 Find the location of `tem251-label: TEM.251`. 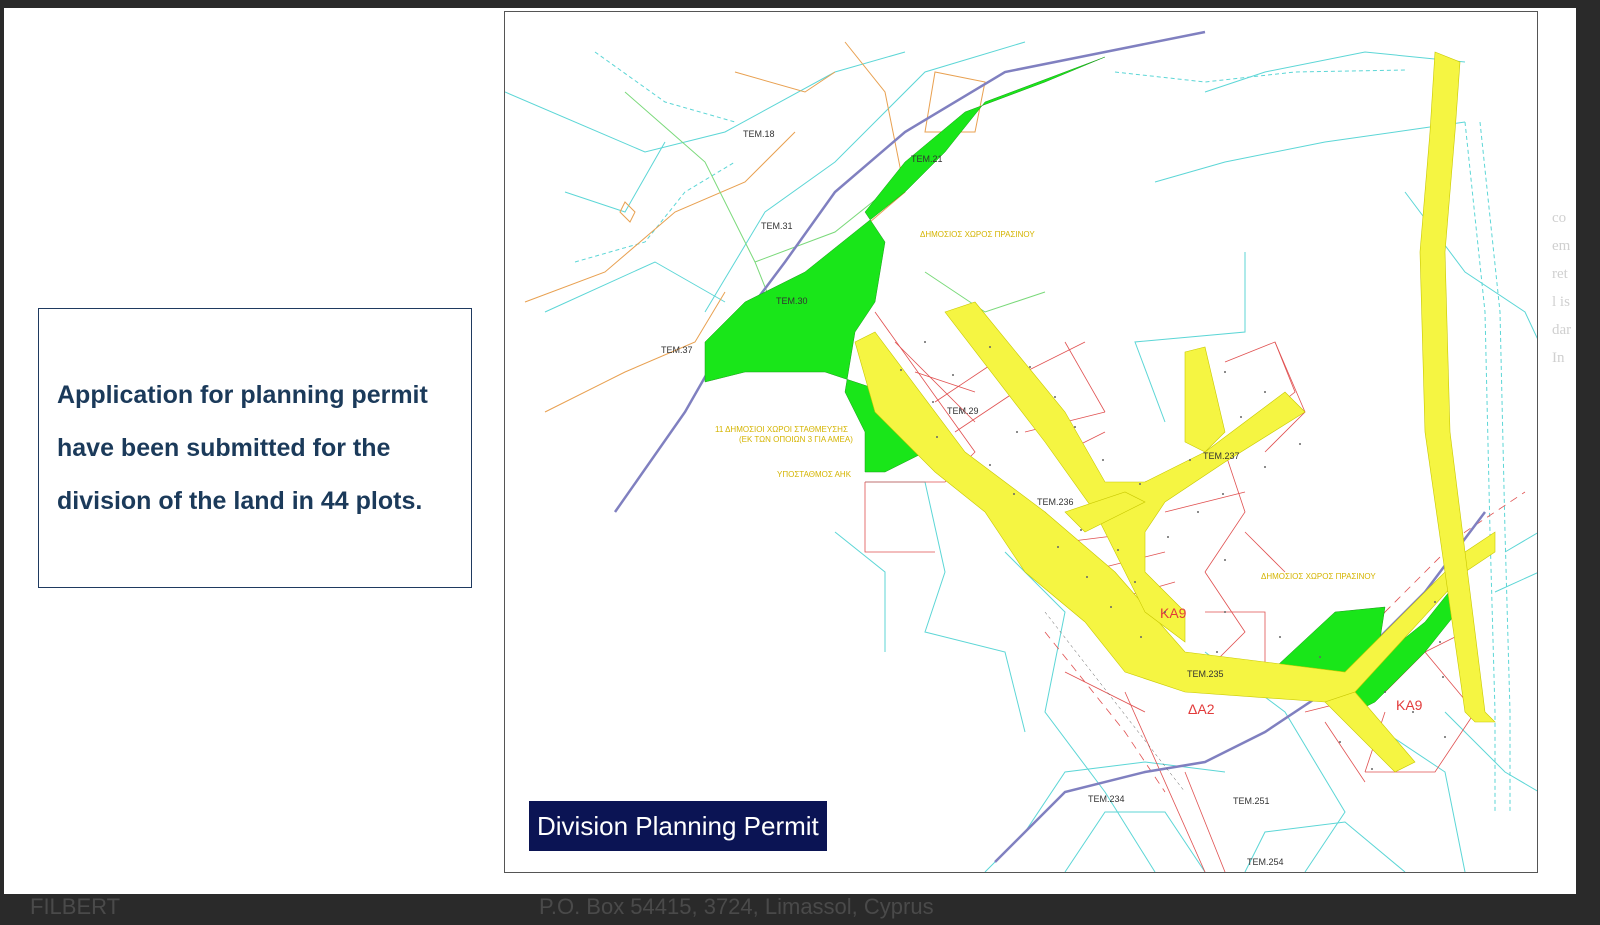

tem251-label: TEM.251 is located at coordinates (1251, 801).